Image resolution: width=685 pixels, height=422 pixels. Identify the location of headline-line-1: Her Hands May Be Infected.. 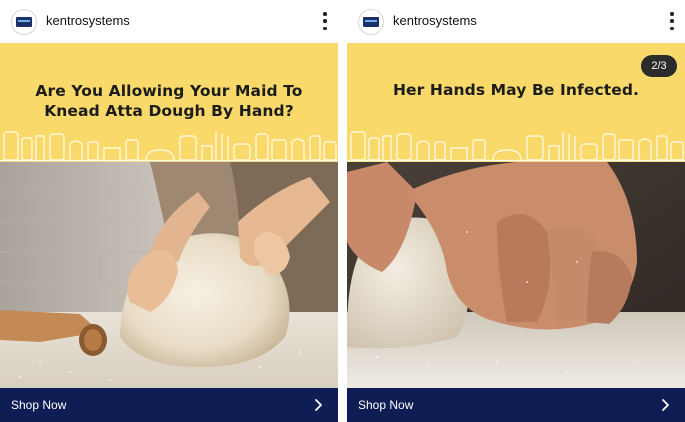
(516, 90).